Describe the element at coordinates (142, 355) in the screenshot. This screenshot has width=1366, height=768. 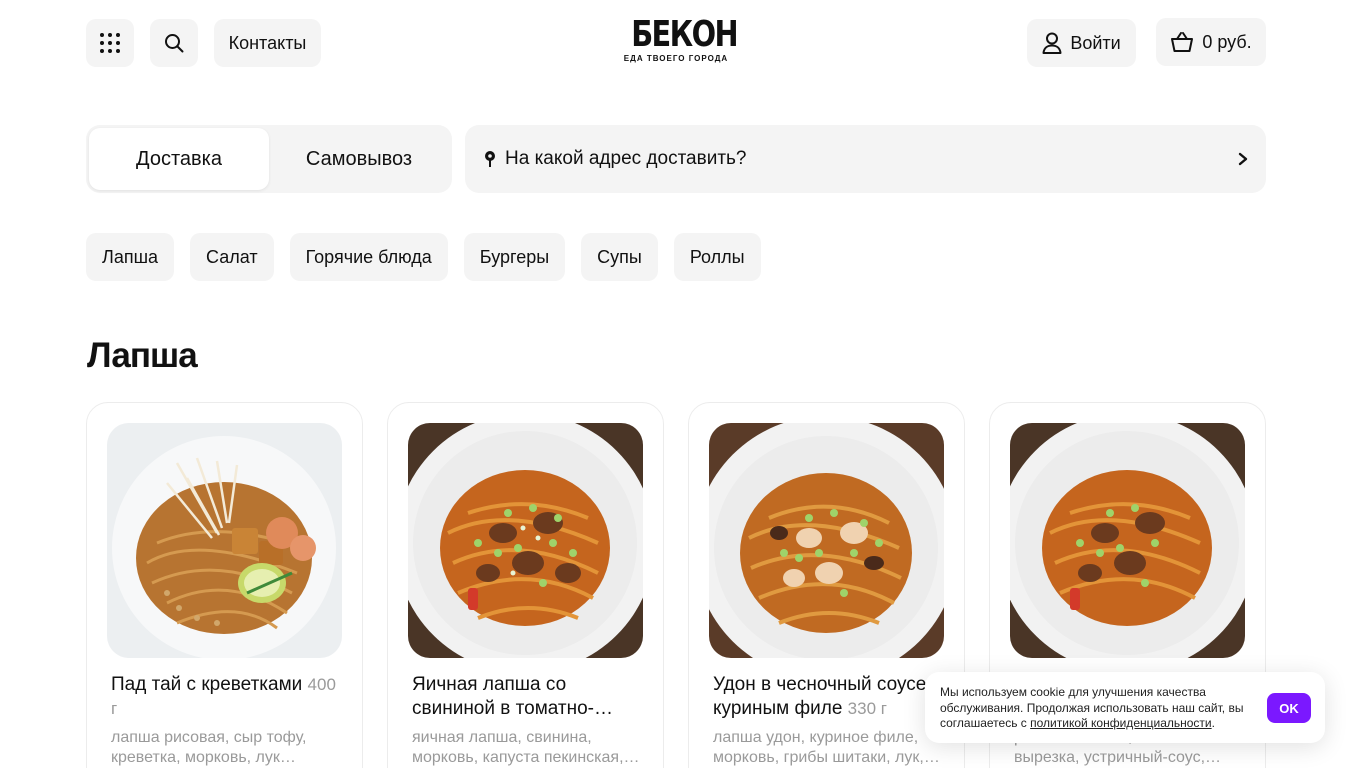
I see `section-title: Лапша` at that location.